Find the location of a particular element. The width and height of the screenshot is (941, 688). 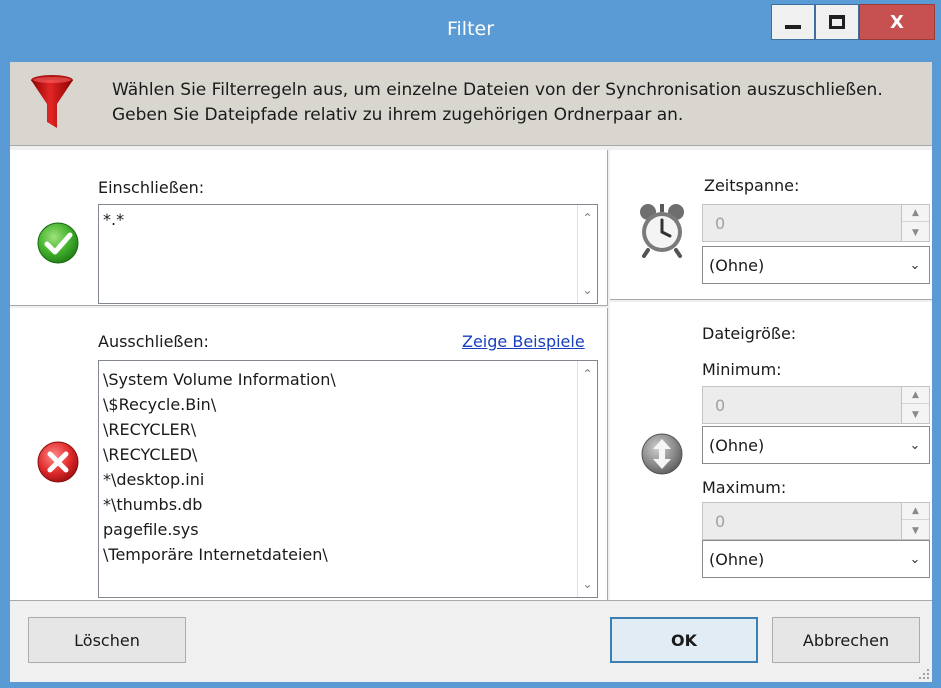

exclude-scrollbar: ⌃ ⌄ is located at coordinates (587, 479).